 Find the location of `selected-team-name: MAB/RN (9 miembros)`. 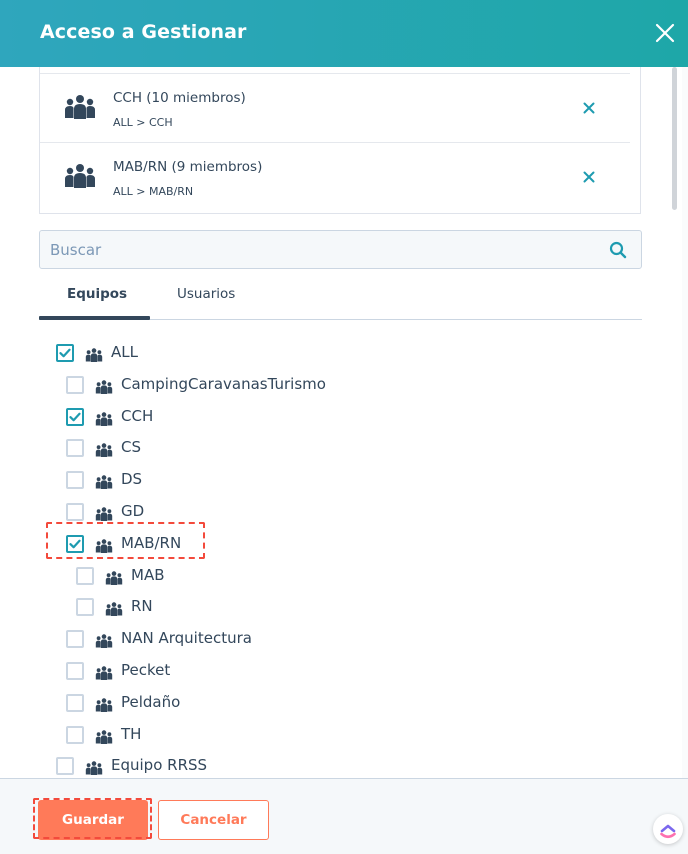

selected-team-name: MAB/RN (9 miembros) is located at coordinates (188, 167).